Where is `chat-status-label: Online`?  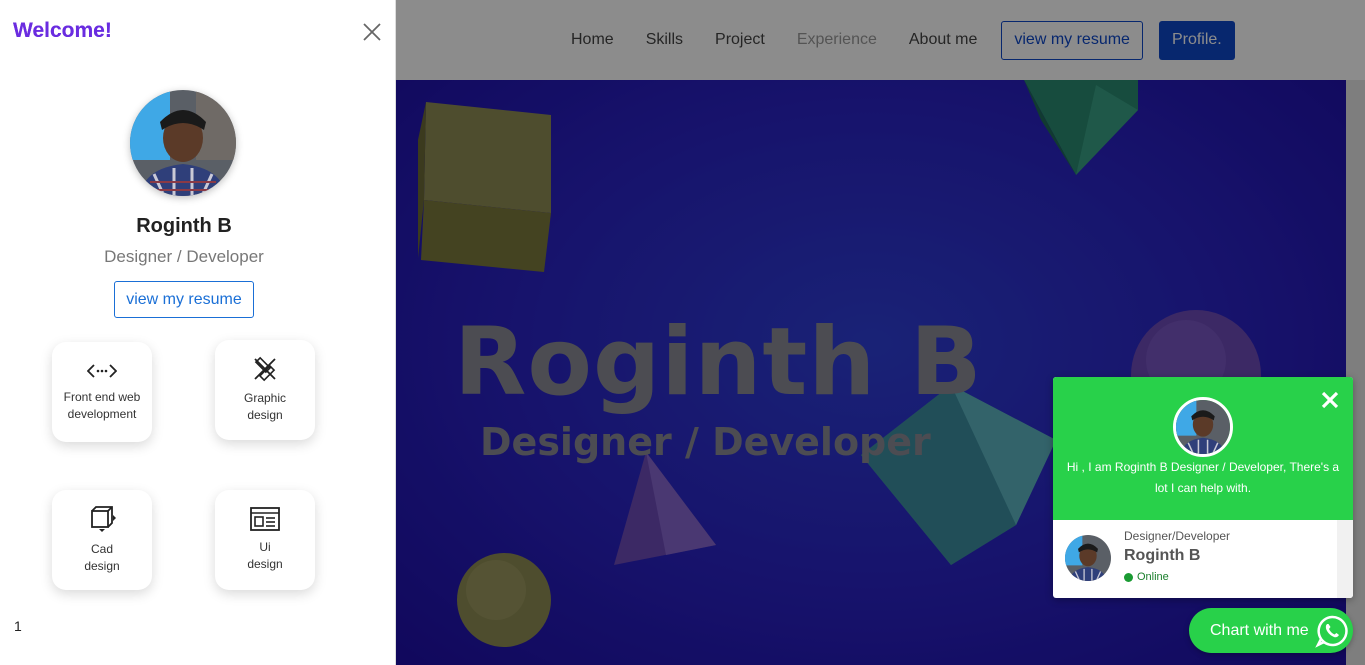 chat-status-label: Online is located at coordinates (1153, 577).